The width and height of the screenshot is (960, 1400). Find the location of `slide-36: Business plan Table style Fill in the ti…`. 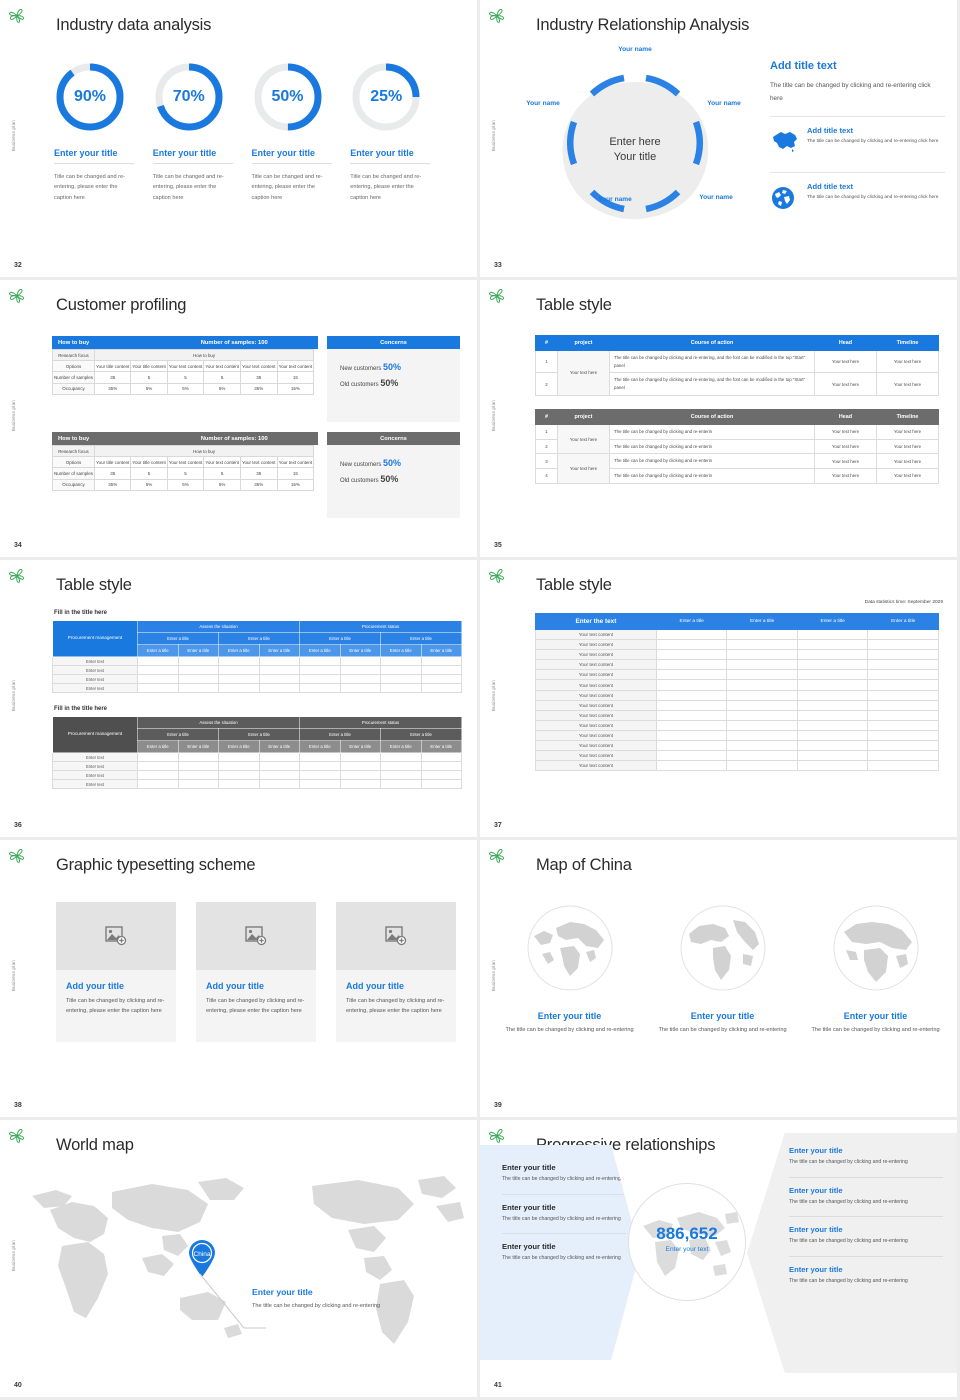

slide-36: Business plan Table style Fill in the ti… is located at coordinates (238, 698).